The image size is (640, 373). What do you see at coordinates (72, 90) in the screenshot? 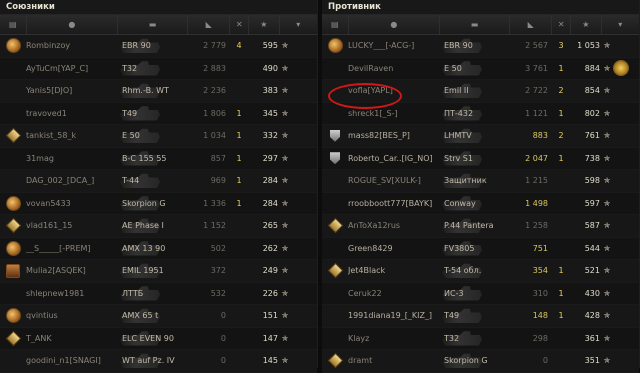
I see `player-name: Yanis5[DJO]` at bounding box center [72, 90].